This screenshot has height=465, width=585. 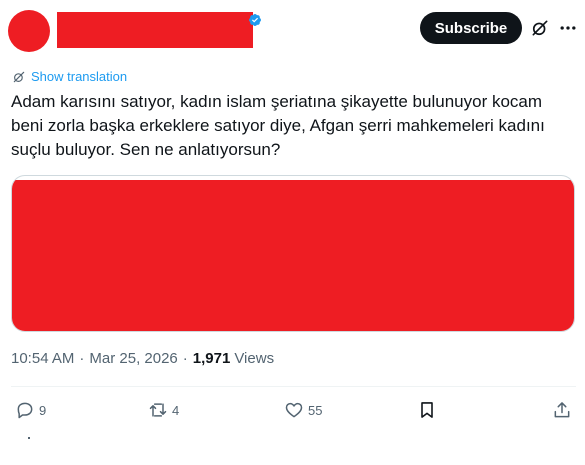 I want to click on like-count: 55, so click(x=315, y=410).